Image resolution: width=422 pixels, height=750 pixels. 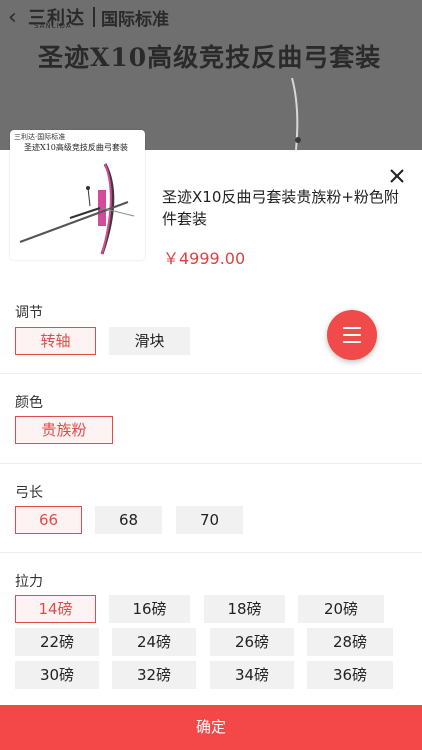 I want to click on brand-header: 三利达 SANLIDA 国际标准, so click(x=98, y=17).